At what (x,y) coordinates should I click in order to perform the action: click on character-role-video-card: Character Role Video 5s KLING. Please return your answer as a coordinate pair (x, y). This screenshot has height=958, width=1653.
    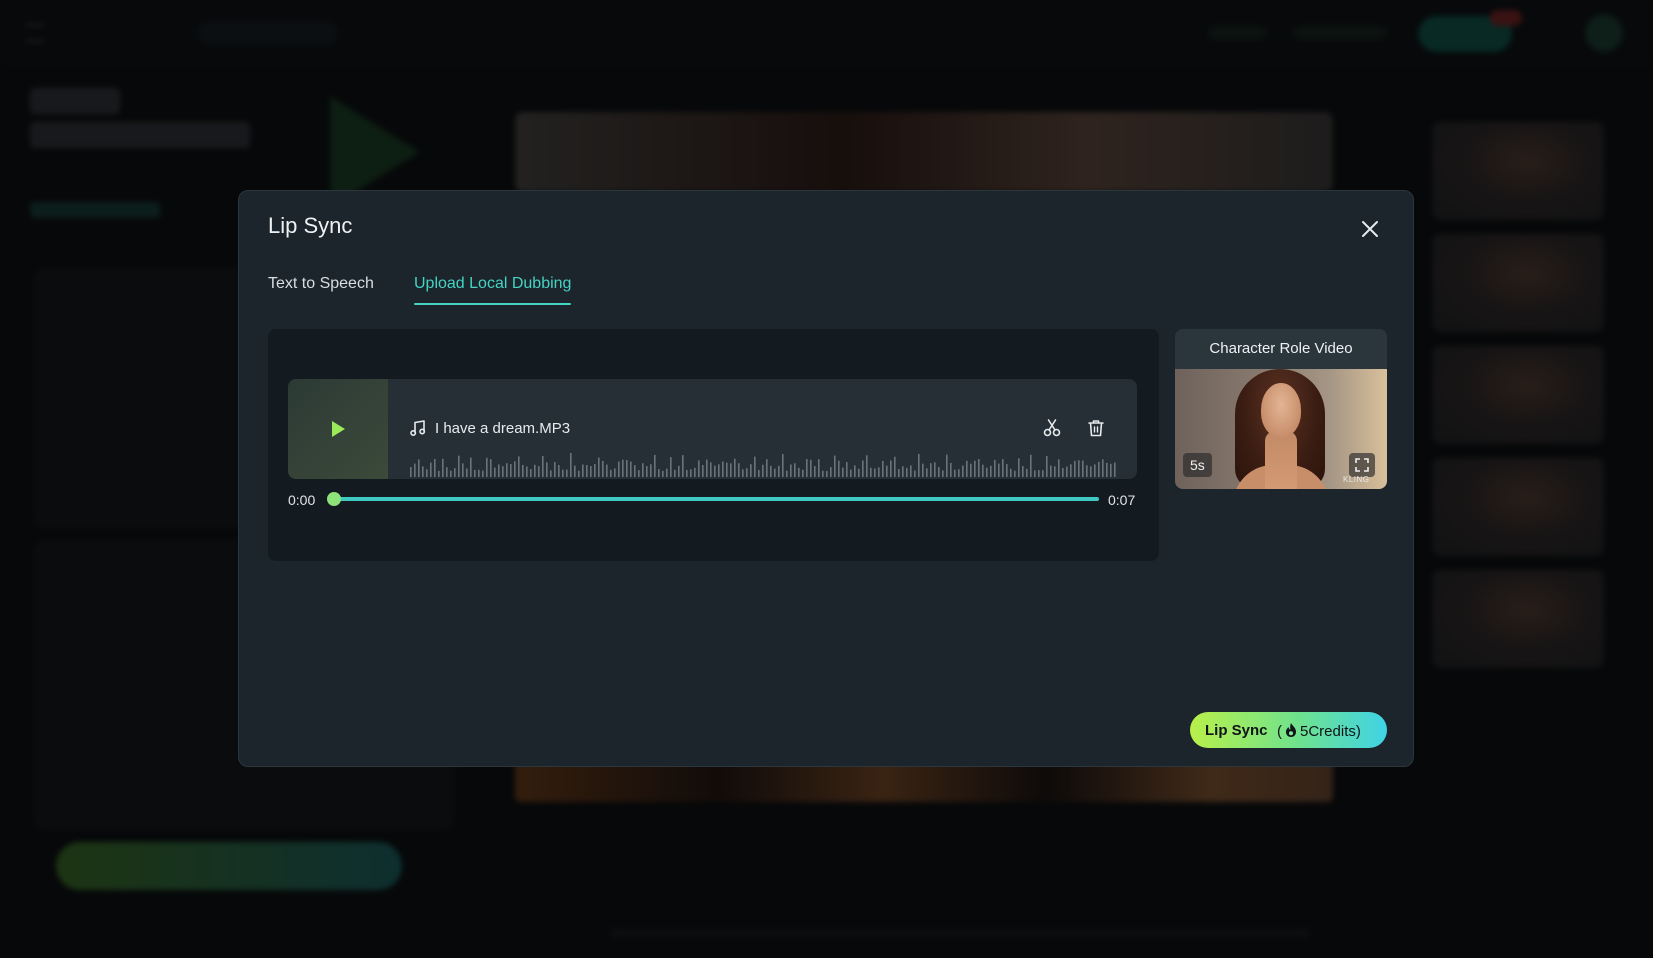
    Looking at the image, I should click on (1281, 409).